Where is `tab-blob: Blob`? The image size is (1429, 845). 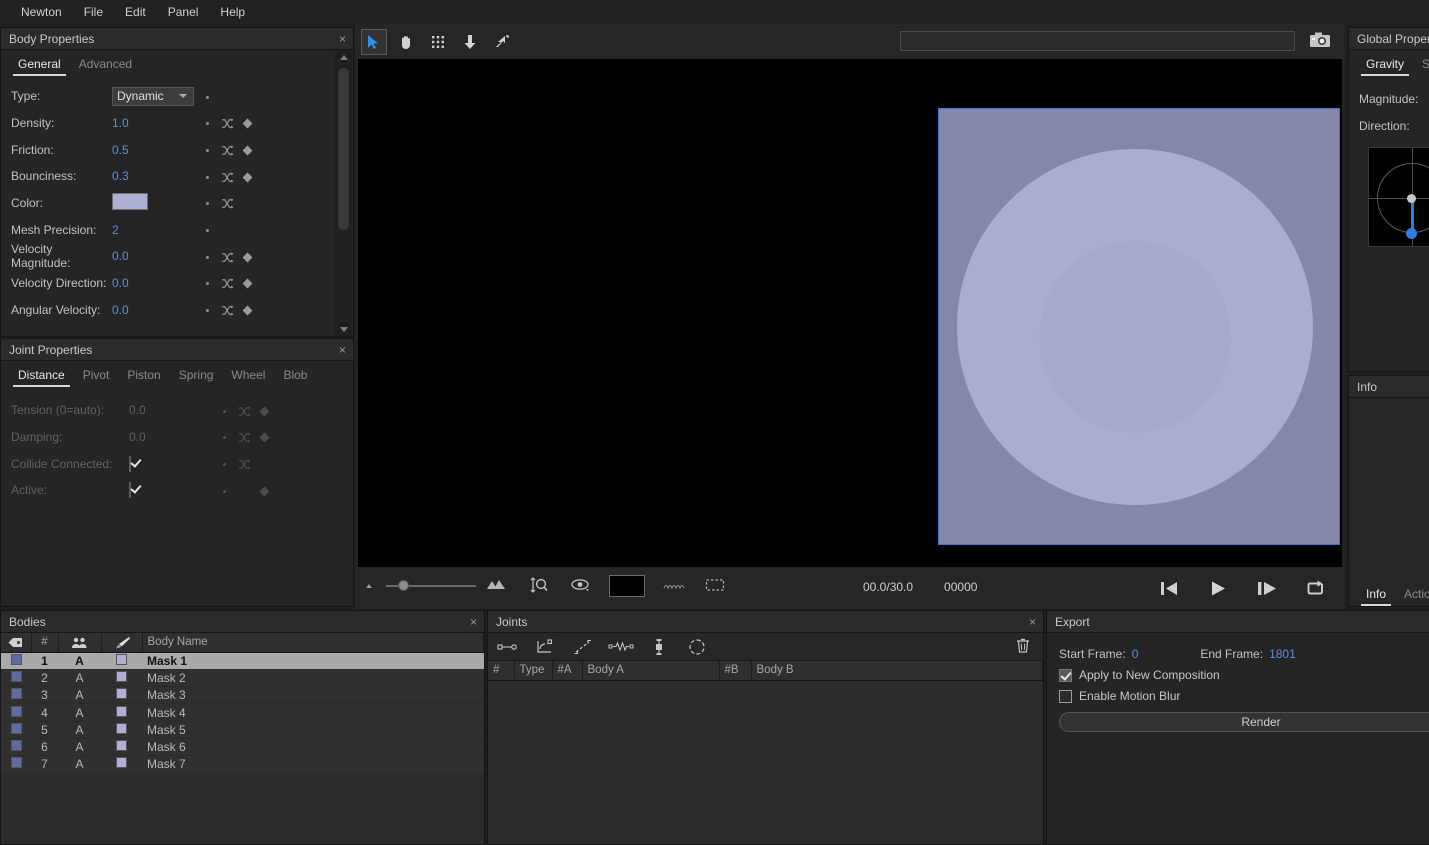
tab-blob: Blob is located at coordinates (295, 375).